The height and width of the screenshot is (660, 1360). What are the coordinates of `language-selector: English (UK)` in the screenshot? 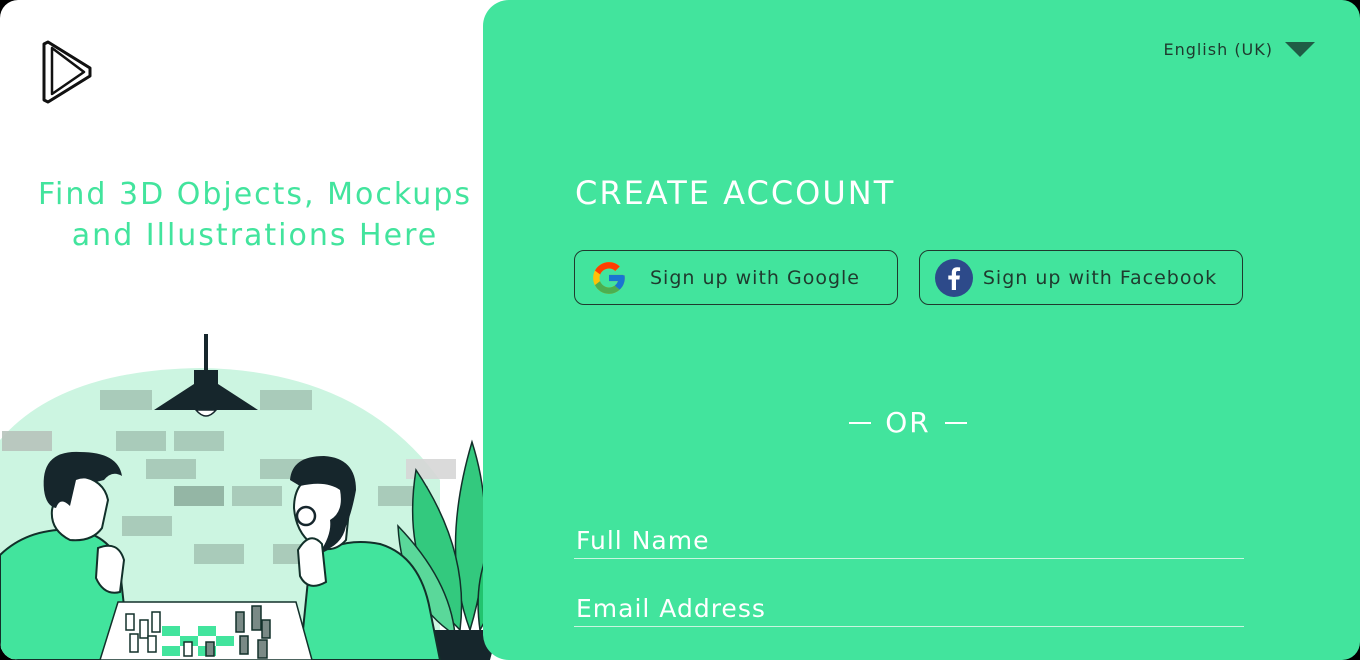 It's located at (1239, 49).